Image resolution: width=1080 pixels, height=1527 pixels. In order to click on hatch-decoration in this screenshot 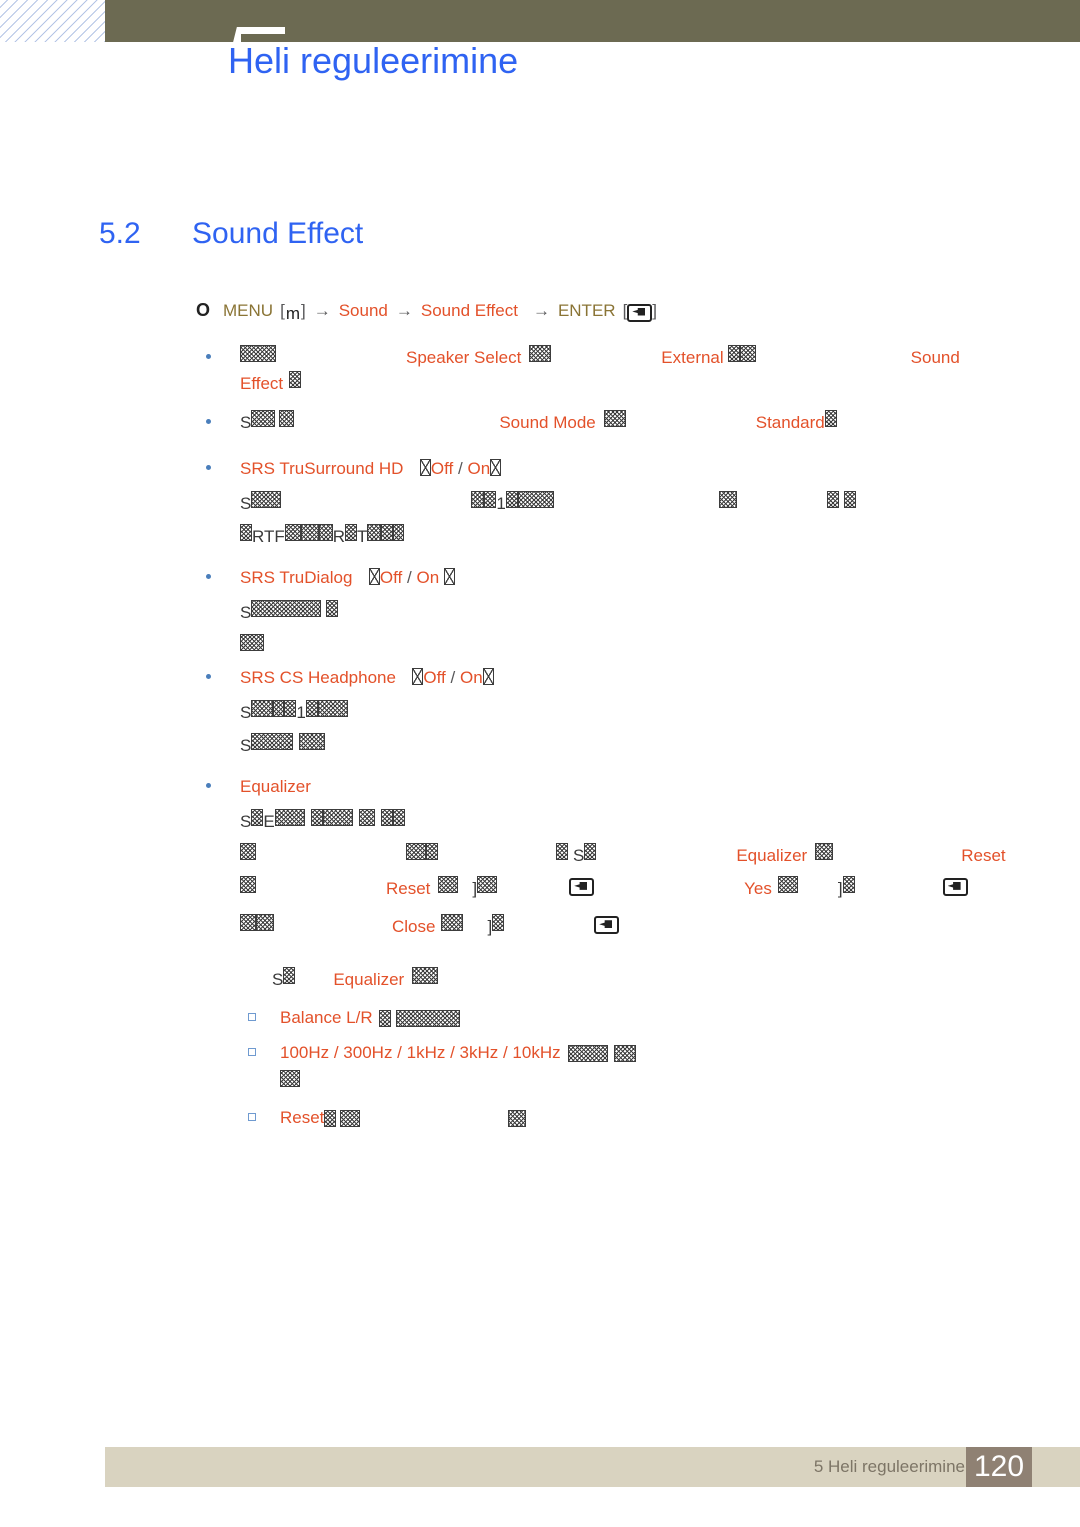, I will do `click(52, 21)`.